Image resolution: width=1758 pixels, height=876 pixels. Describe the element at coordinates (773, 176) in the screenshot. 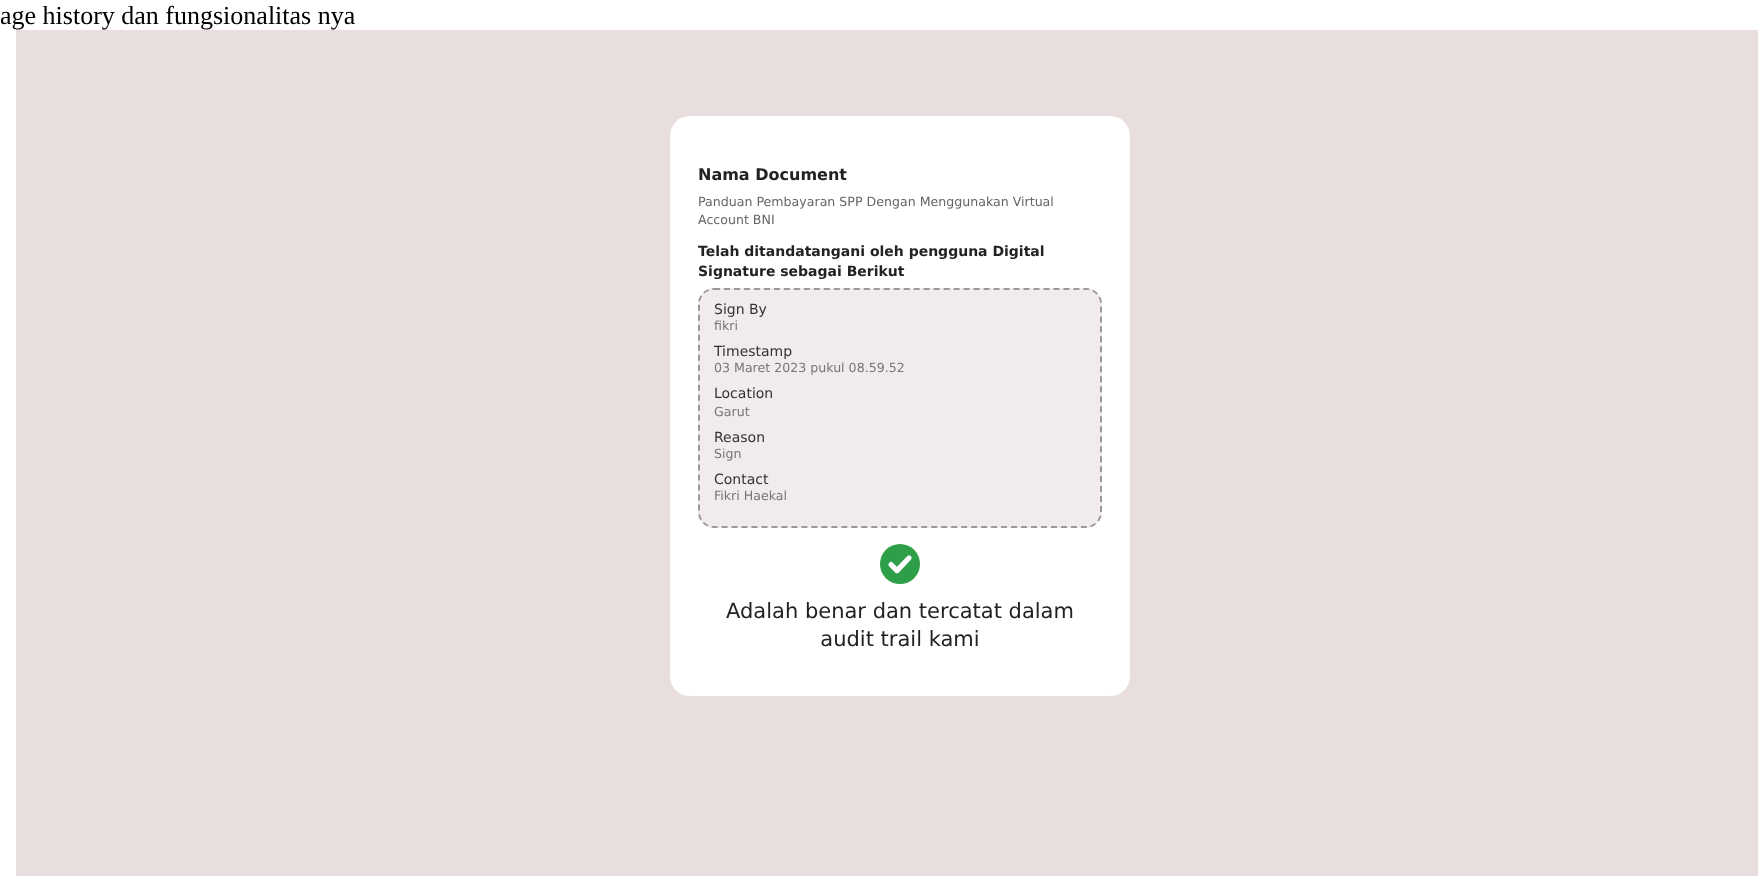

I see `card-title: Nama Document` at that location.